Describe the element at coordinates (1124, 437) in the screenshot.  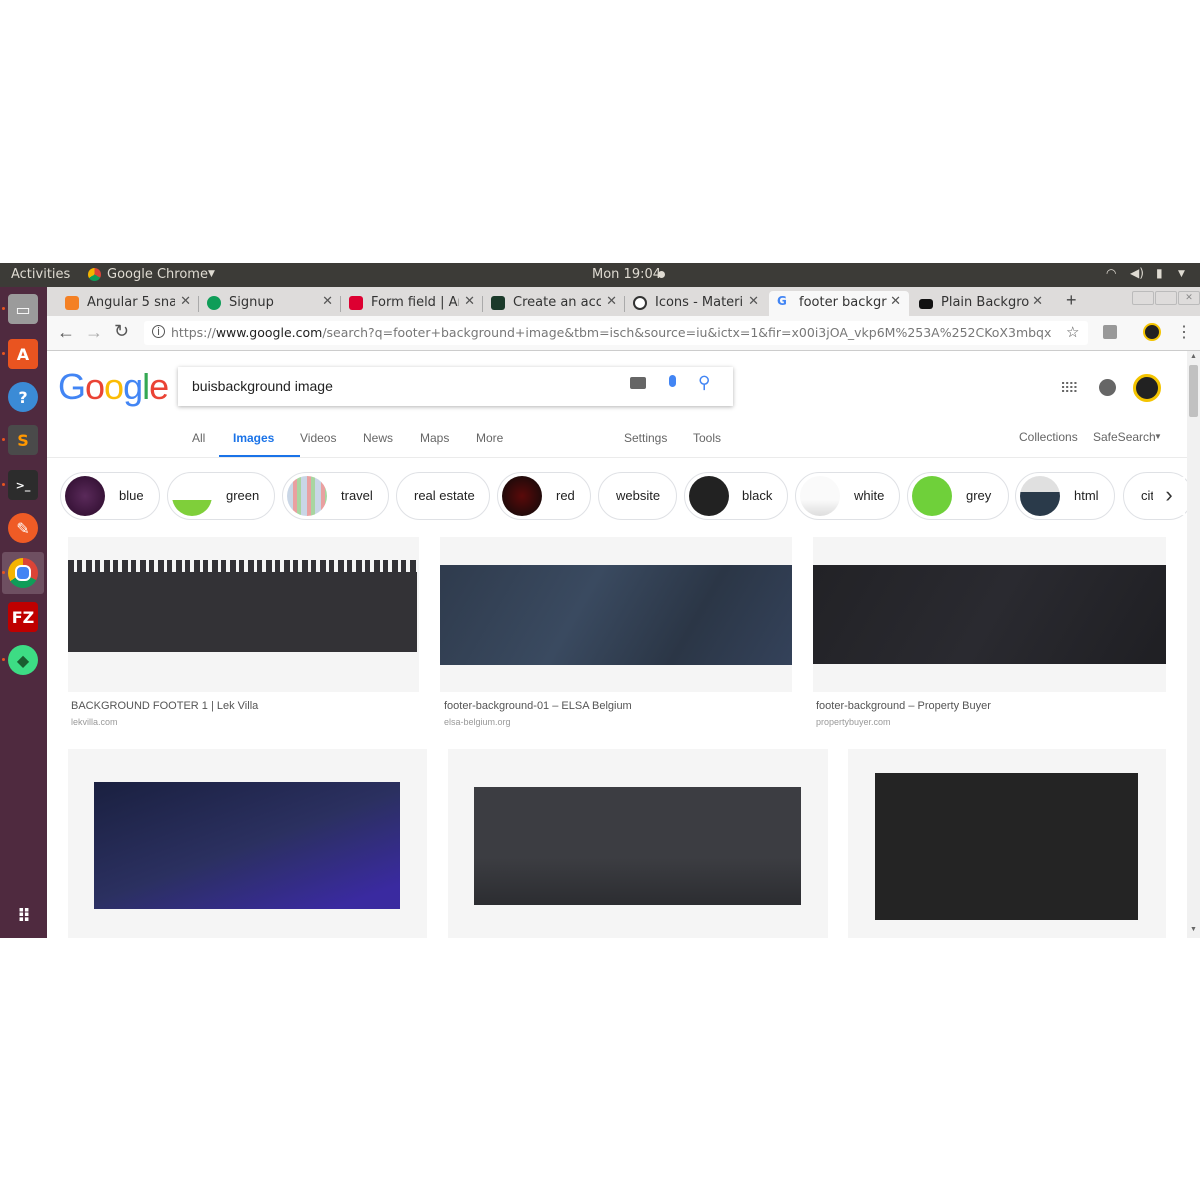
I see `safesearch-toggle: SafeSearch` at that location.